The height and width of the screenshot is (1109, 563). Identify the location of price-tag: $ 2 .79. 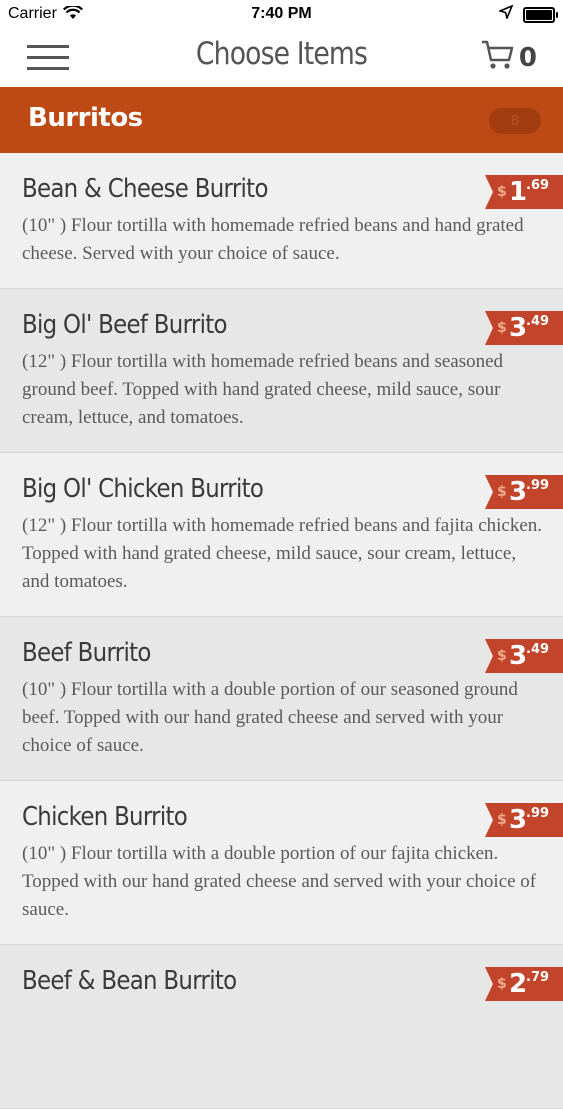
(524, 984).